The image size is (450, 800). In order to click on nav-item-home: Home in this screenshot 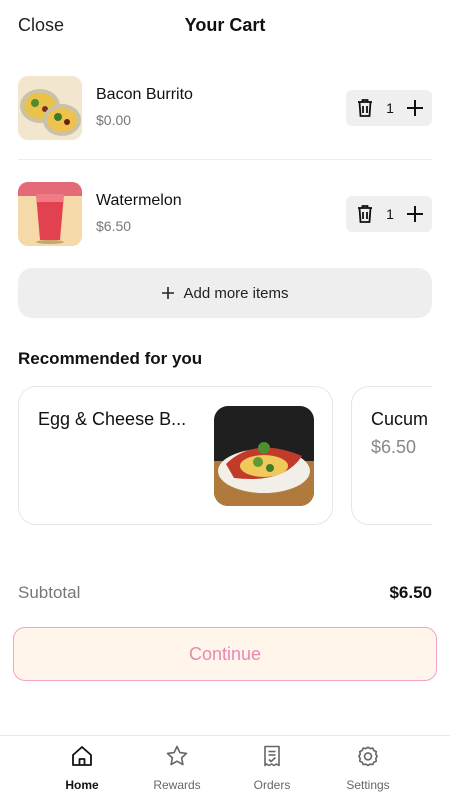, I will do `click(82, 768)`.